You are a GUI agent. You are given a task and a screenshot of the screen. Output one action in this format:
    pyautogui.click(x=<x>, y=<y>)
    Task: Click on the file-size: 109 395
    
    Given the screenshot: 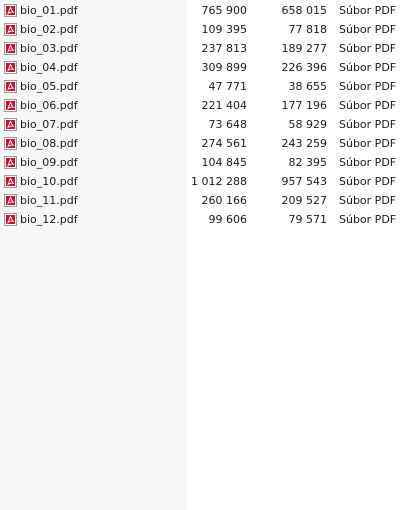 What is the action you would take?
    pyautogui.click(x=224, y=29)
    